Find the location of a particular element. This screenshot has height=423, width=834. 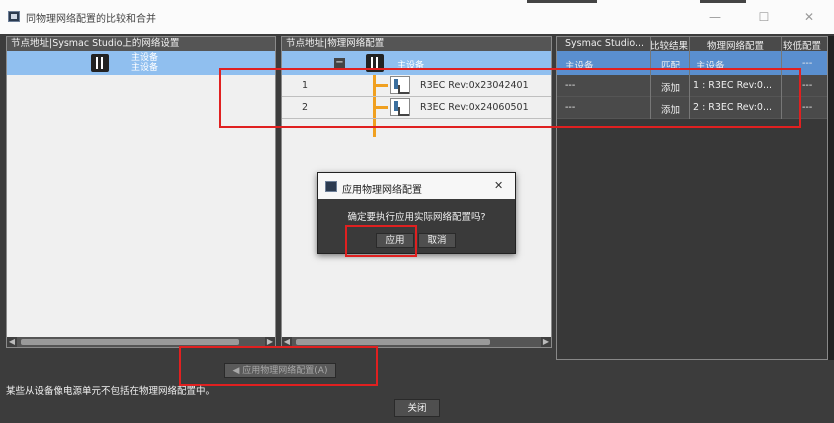

column-header-result: 比较结果 is located at coordinates (669, 46).